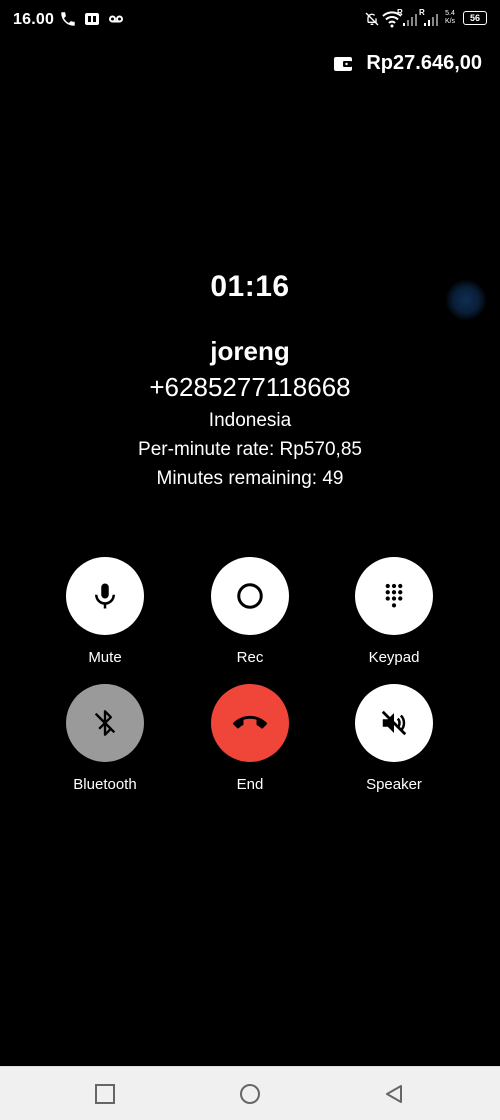 This screenshot has height=1120, width=500. What do you see at coordinates (250, 20) in the screenshot?
I see `status-bar: 16.00 R R 5.4 K/s 56` at bounding box center [250, 20].